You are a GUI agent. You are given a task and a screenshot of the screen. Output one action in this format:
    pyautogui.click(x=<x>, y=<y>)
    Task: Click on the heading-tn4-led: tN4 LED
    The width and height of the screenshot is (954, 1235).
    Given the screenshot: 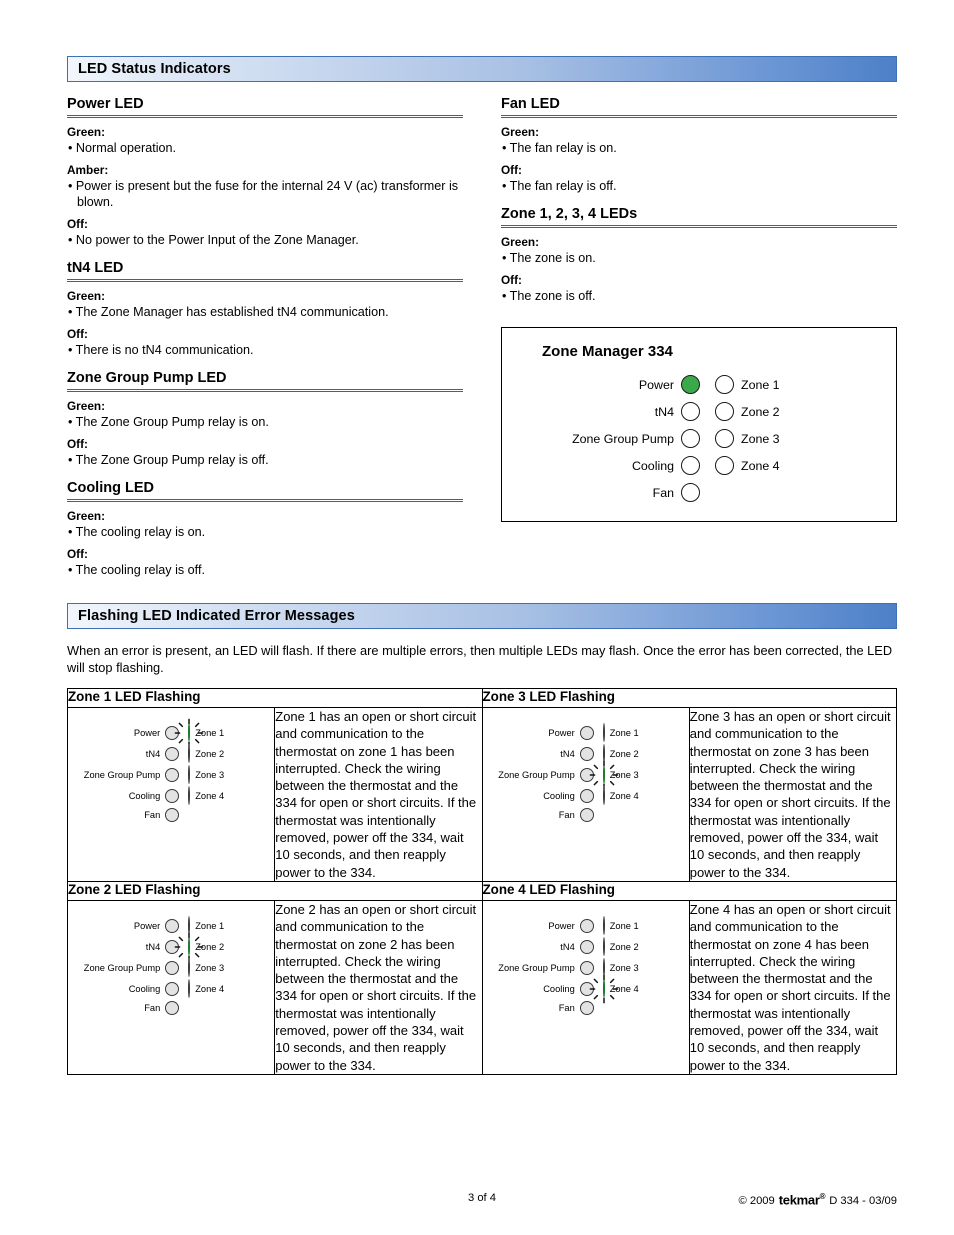 What is the action you would take?
    pyautogui.click(x=265, y=270)
    